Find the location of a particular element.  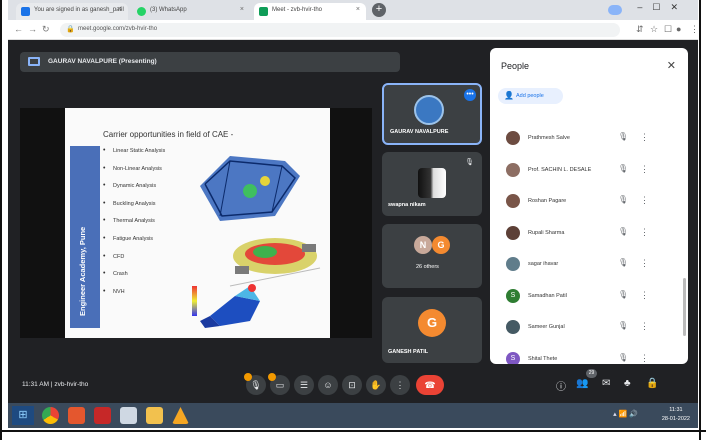

avatar: G is located at coordinates (441, 245).